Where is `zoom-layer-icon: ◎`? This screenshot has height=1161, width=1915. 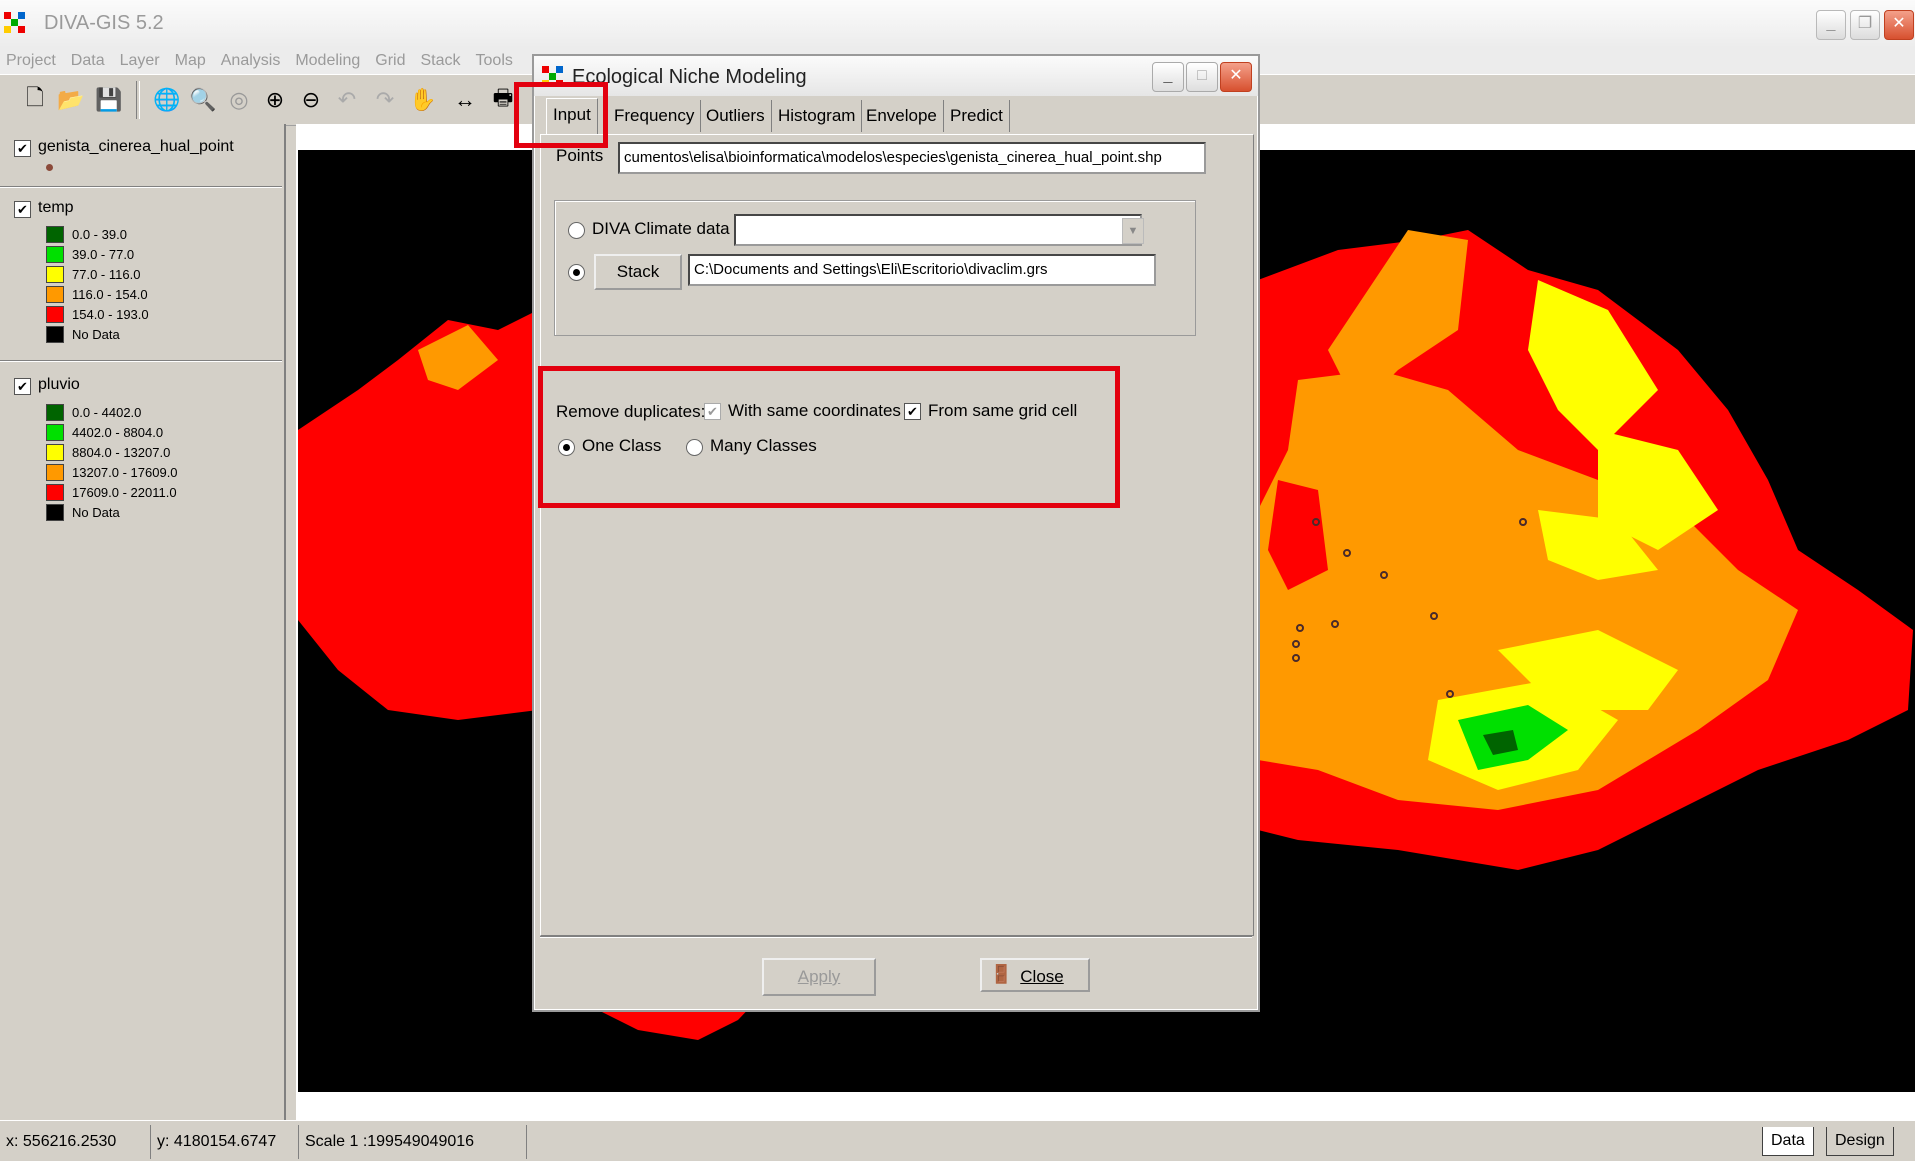 zoom-layer-icon: ◎ is located at coordinates (239, 100).